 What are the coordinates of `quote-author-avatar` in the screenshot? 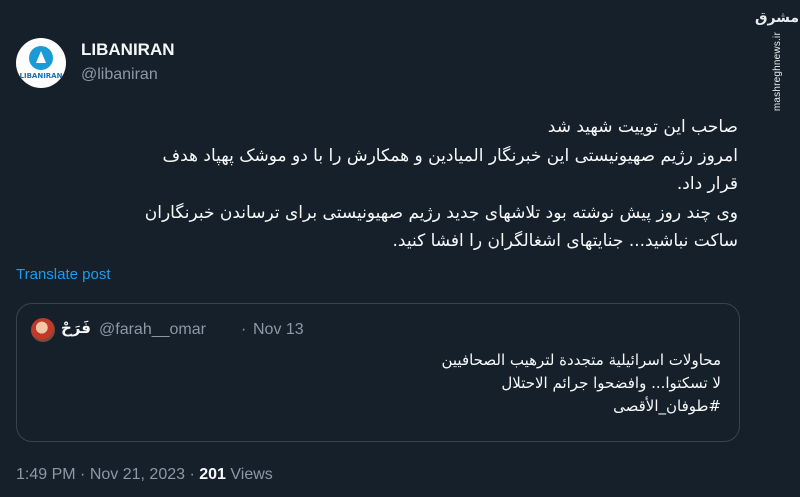 It's located at (43, 330).